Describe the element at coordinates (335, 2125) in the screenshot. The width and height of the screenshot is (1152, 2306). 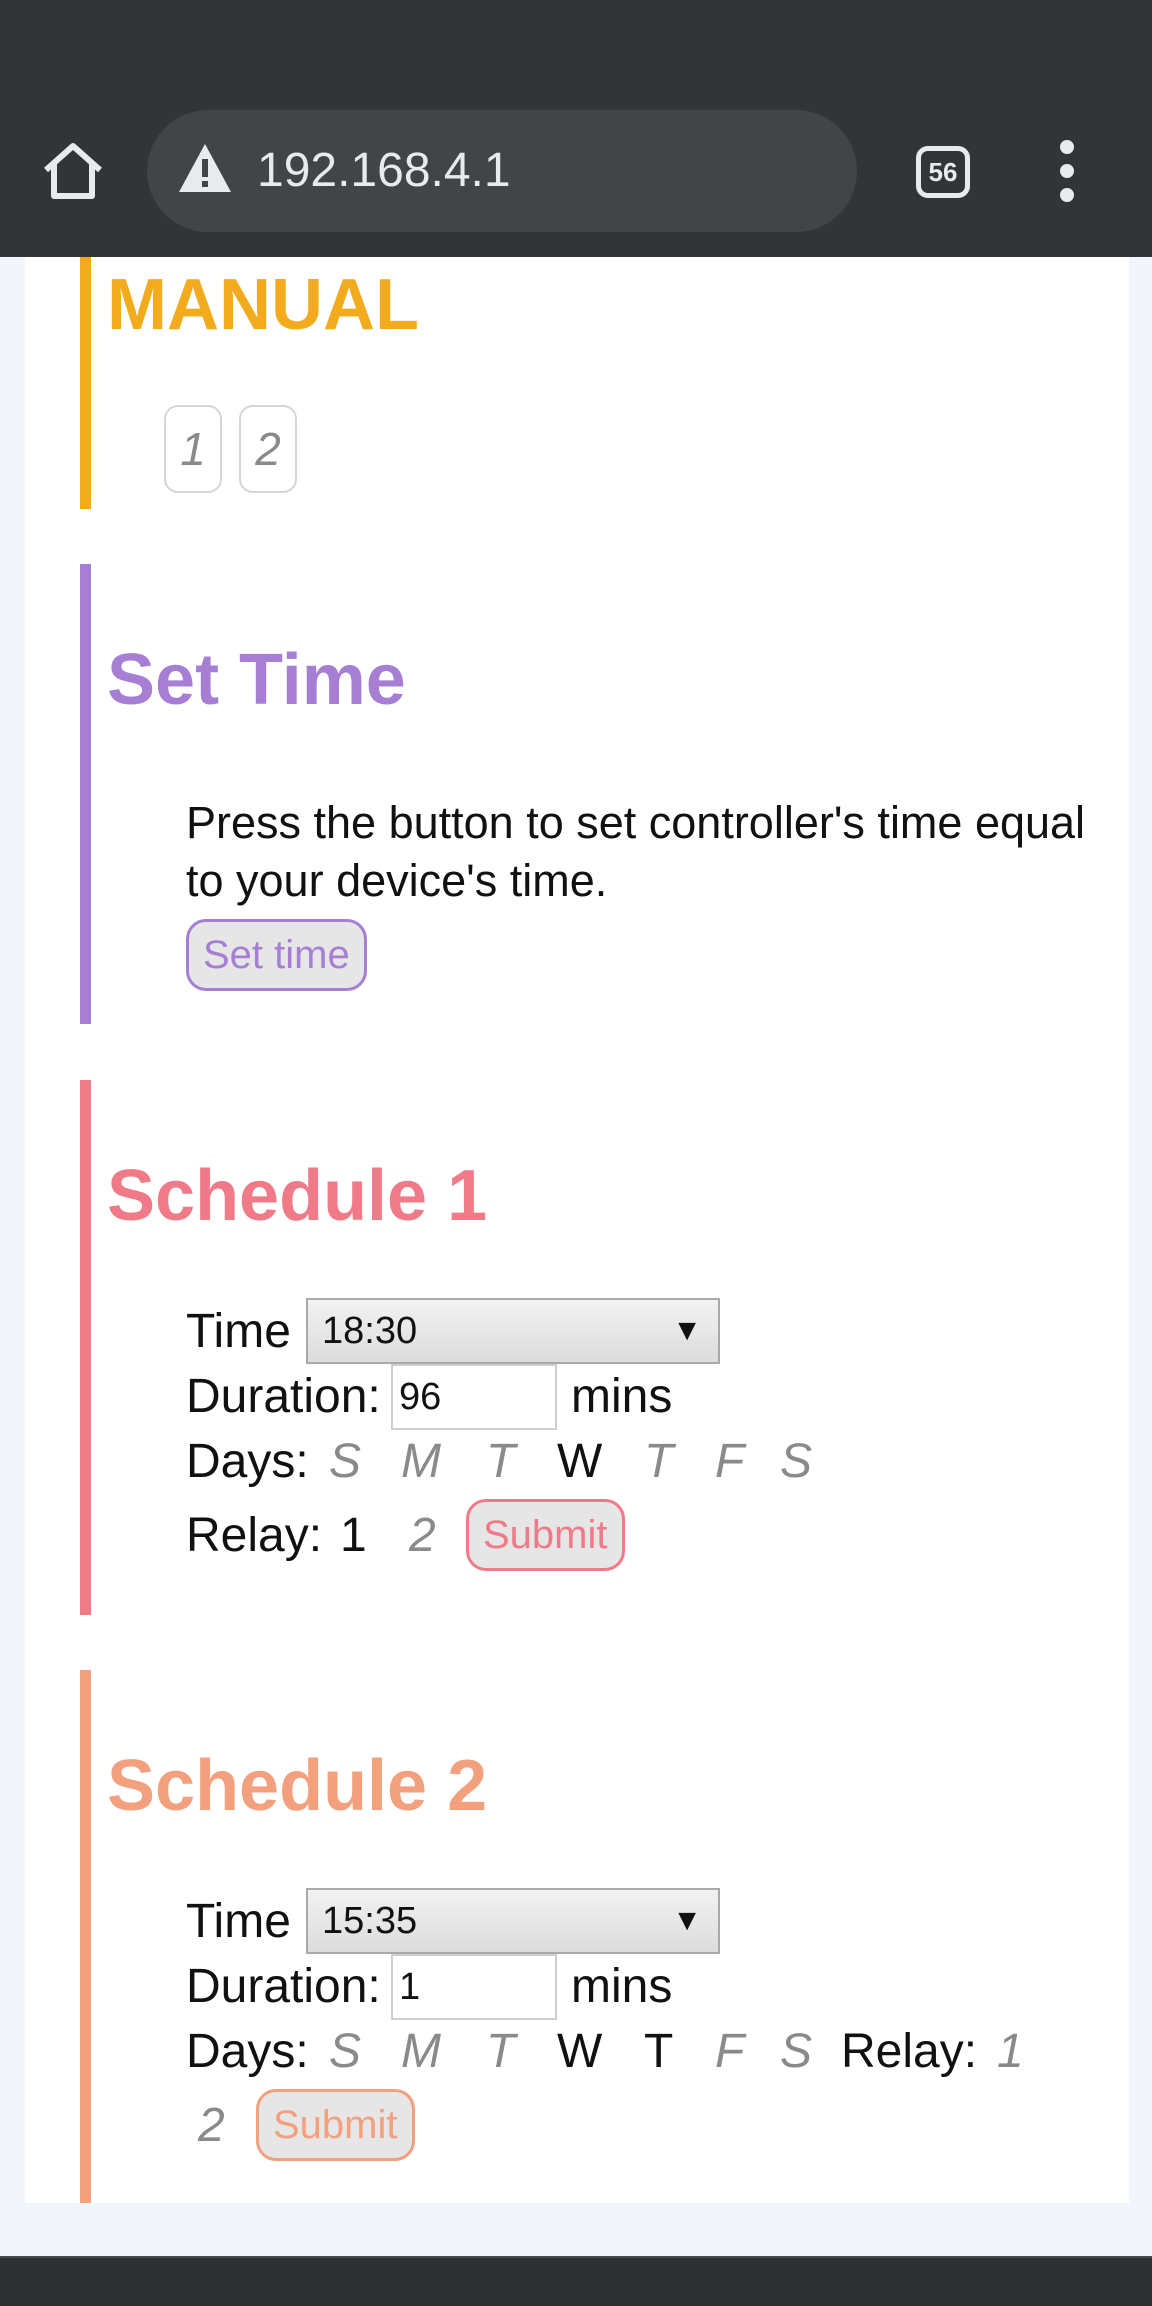
I see `schedule-2-submit-button: Submit` at that location.